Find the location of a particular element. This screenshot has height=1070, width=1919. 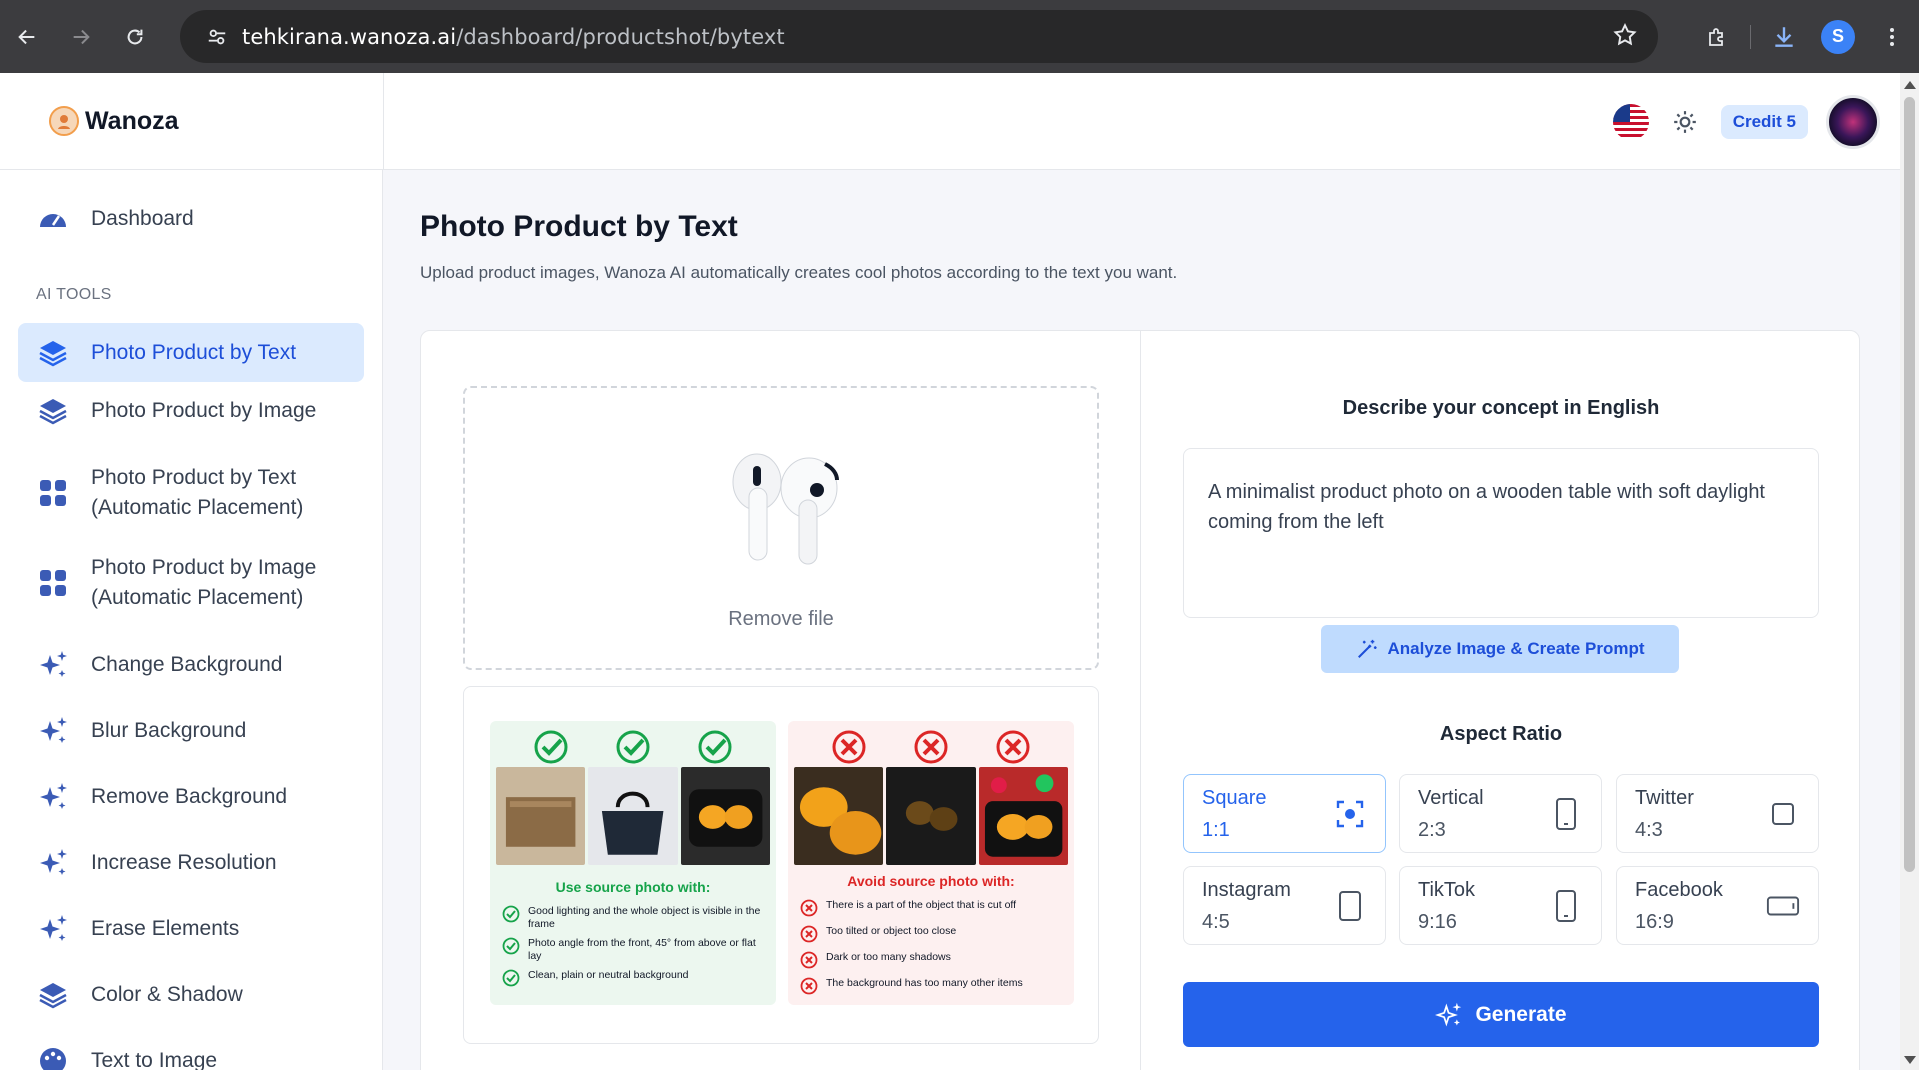

back-button is located at coordinates (27, 36).